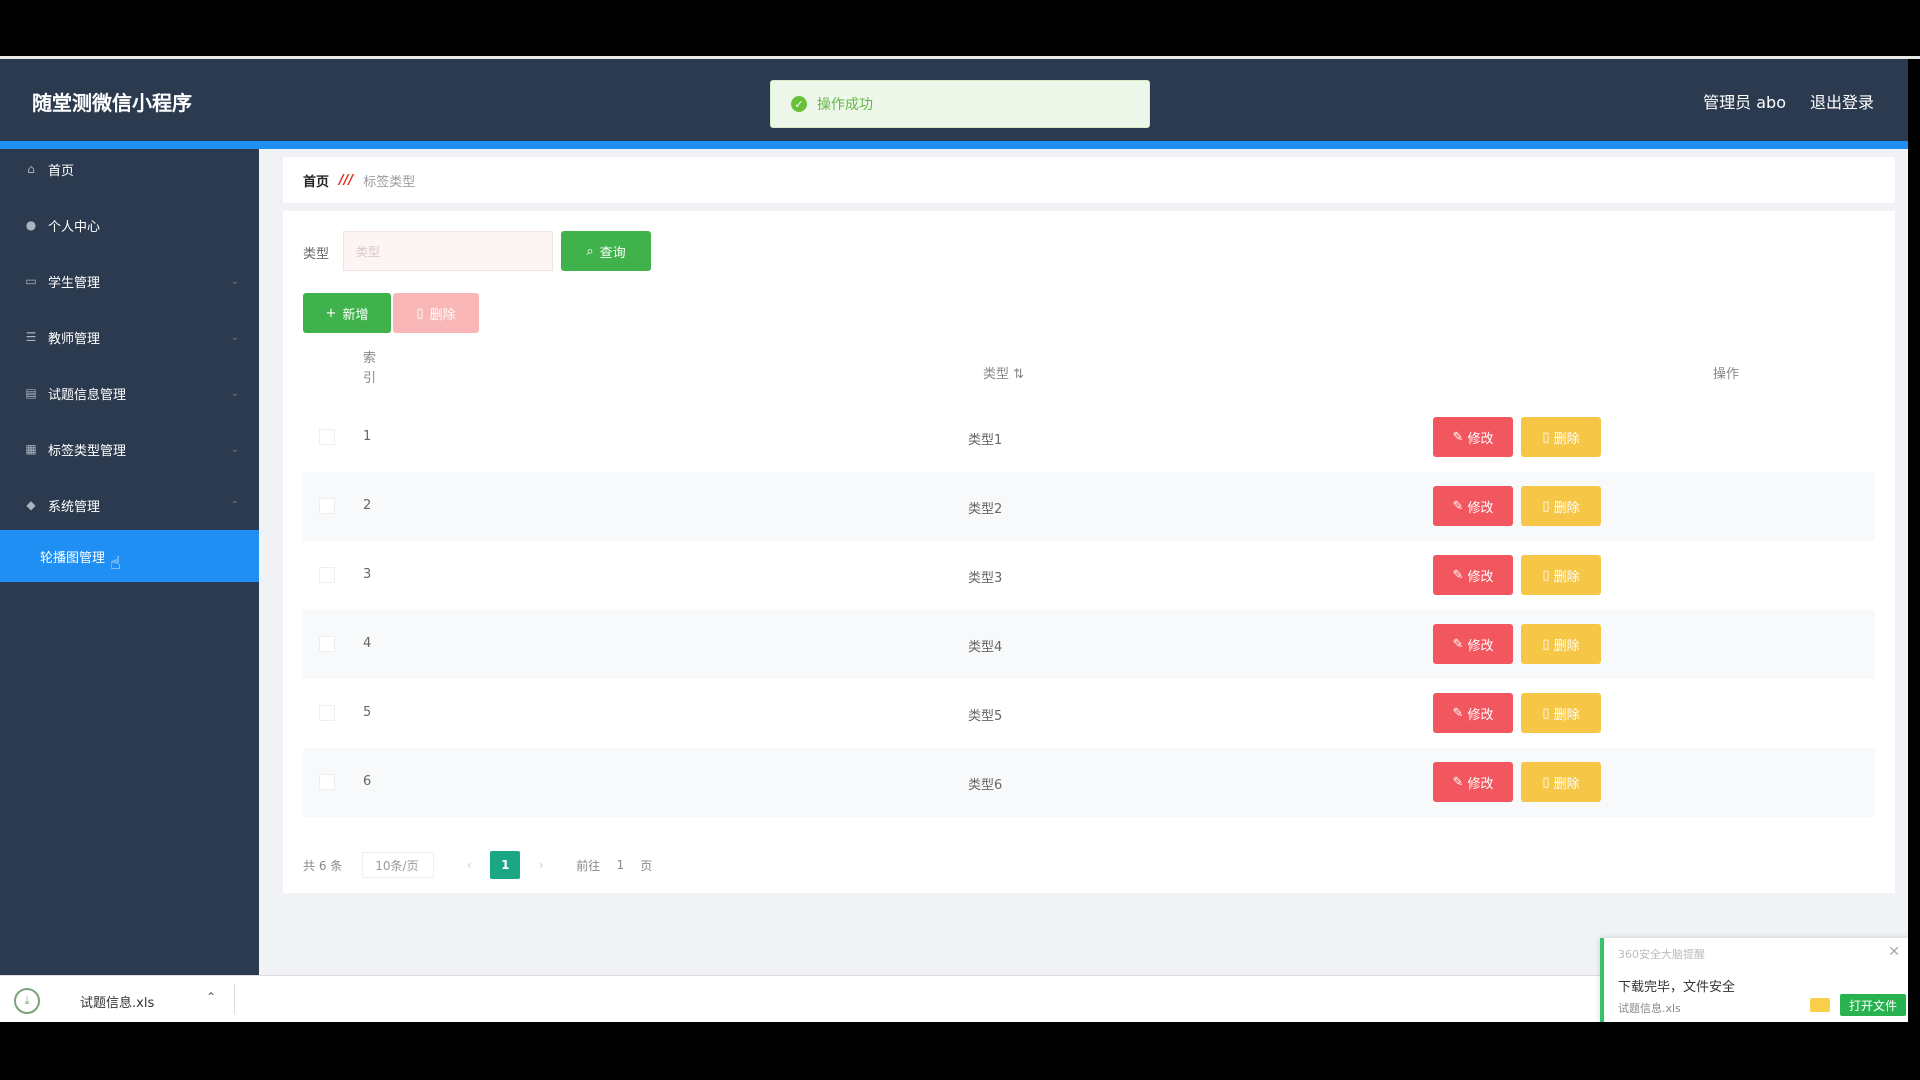 This screenshot has height=1080, width=1920. I want to click on sidebar-item-label: 试题信息管理, so click(87, 395).